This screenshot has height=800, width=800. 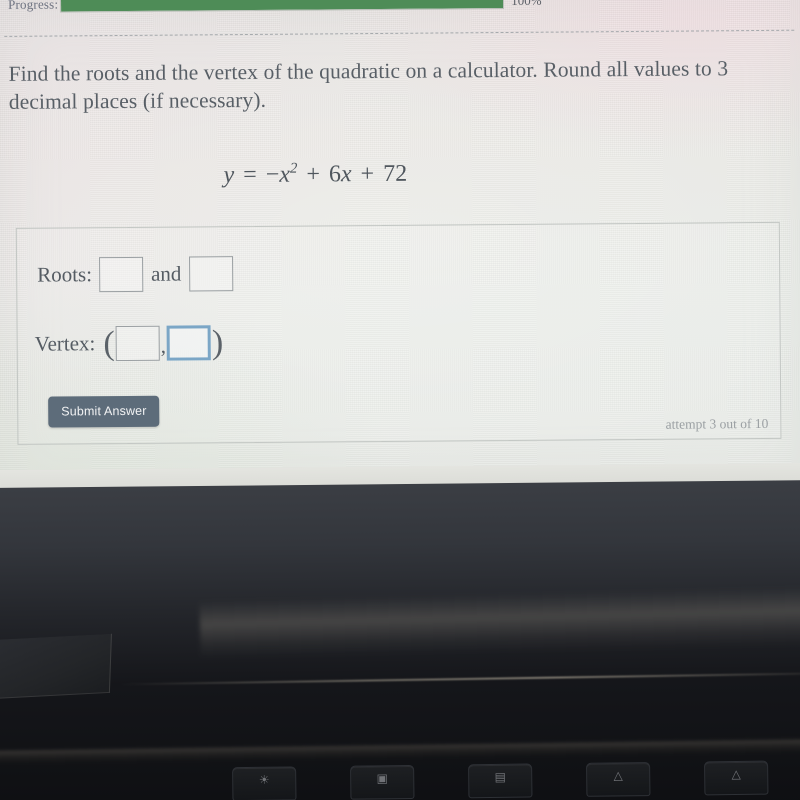 What do you see at coordinates (163, 345) in the screenshot?
I see `vertex-comma: ,` at bounding box center [163, 345].